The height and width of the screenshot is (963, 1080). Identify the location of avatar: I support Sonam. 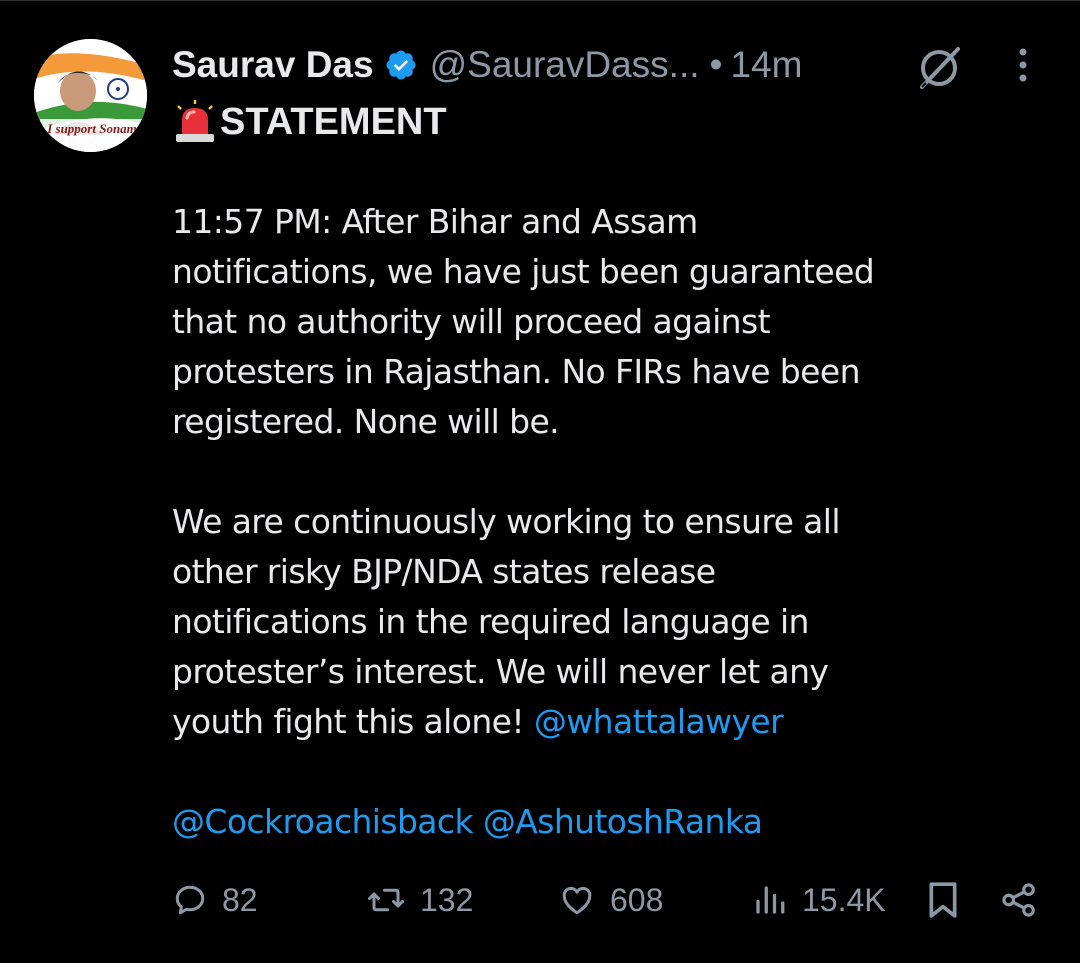
(90, 95).